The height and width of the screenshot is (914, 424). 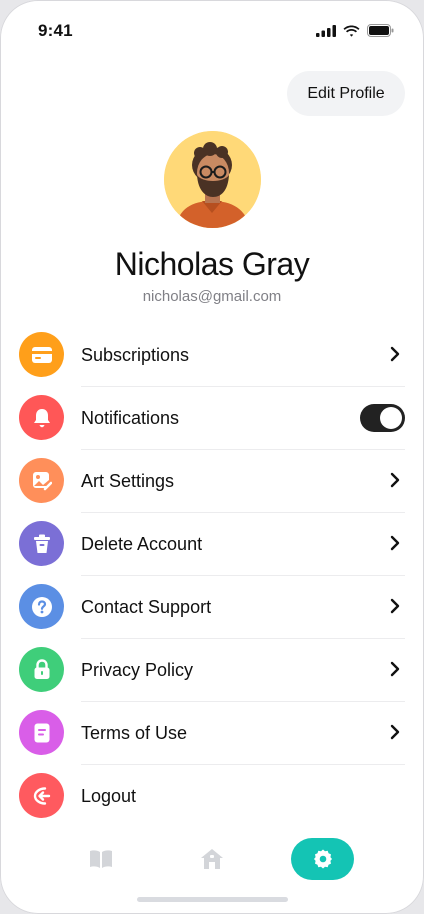 What do you see at coordinates (130, 418) in the screenshot?
I see `menu-item-label: Notifications` at bounding box center [130, 418].